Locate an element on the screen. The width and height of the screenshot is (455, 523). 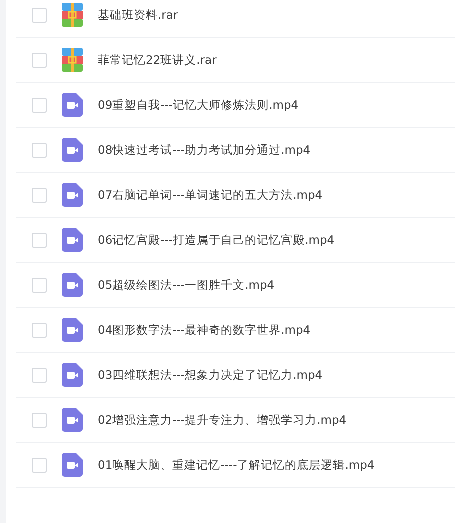
file-name: 06记忆宫殿---打造属于自己的记忆宫殿.mp4 is located at coordinates (216, 240).